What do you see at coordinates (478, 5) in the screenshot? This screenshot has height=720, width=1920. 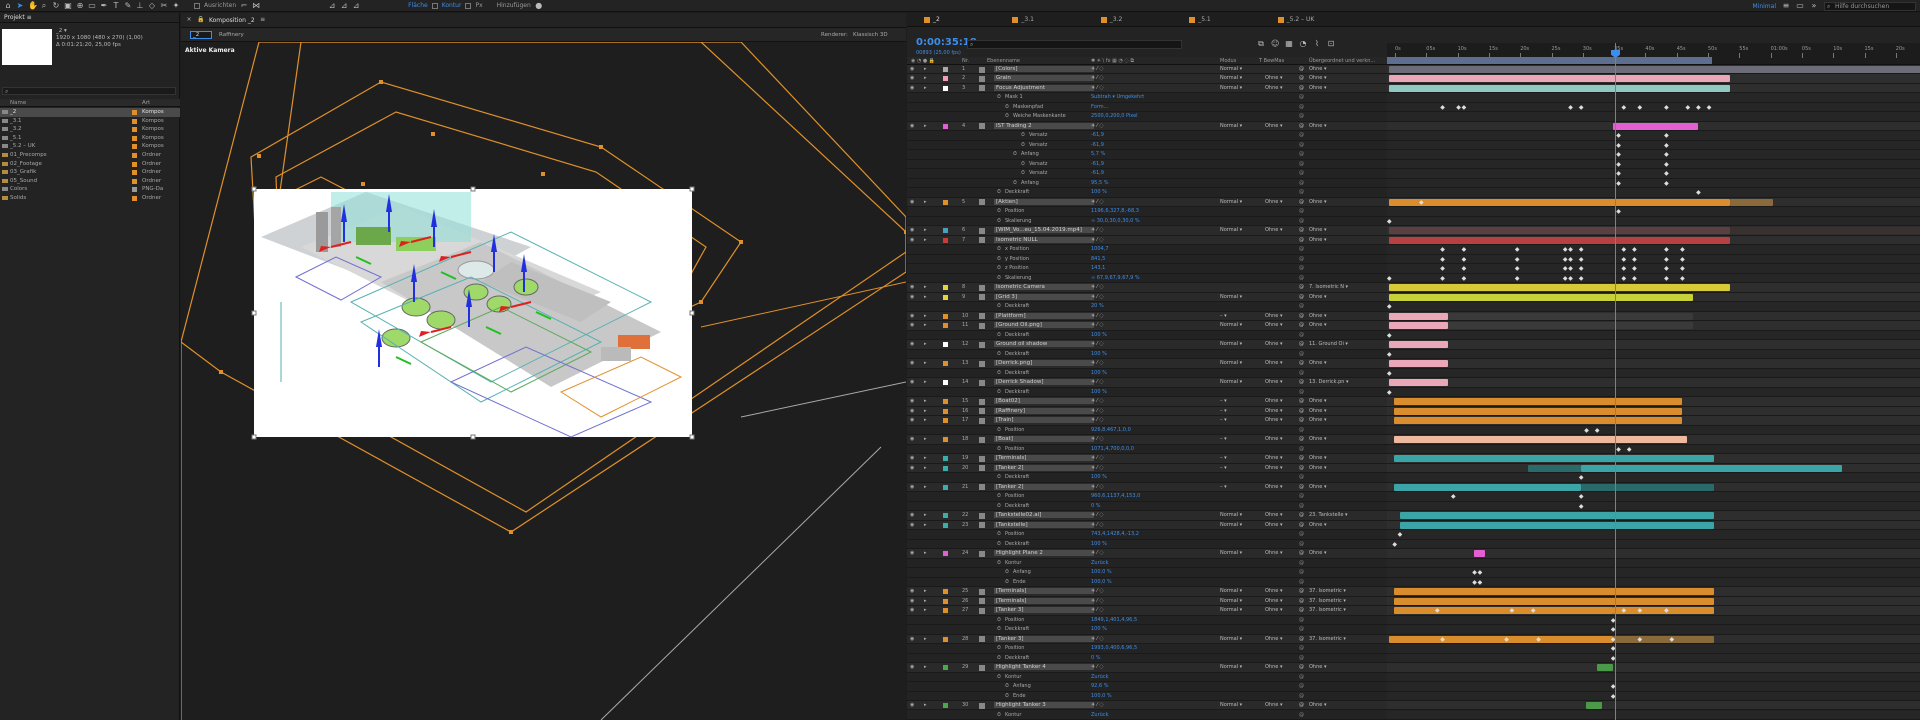 I see `stroke-width-unit: Px` at bounding box center [478, 5].